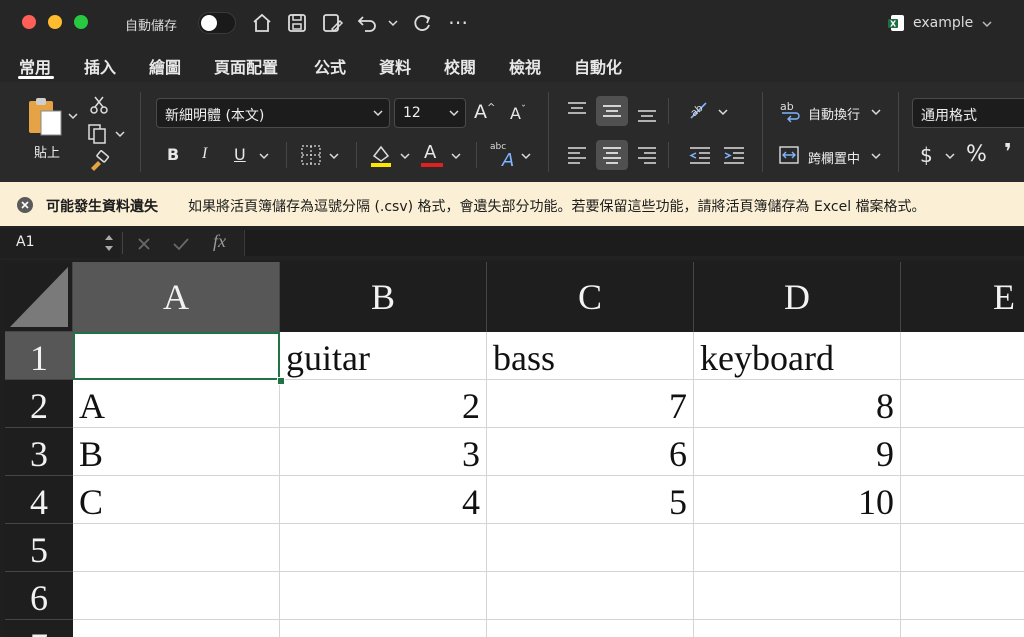  What do you see at coordinates (297, 23) in the screenshot?
I see `save-icon` at bounding box center [297, 23].